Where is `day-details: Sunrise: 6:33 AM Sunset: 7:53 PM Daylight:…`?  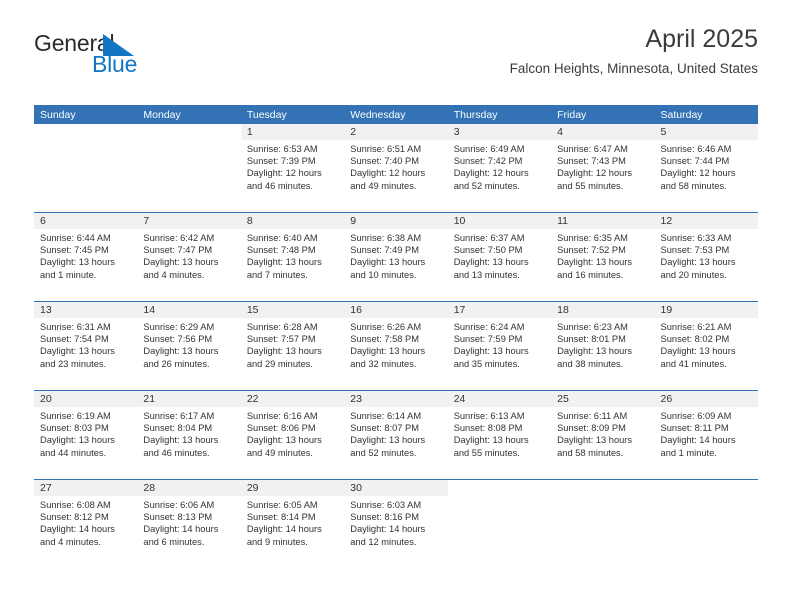 day-details: Sunrise: 6:33 AM Sunset: 7:53 PM Daylight:… is located at coordinates (706, 255).